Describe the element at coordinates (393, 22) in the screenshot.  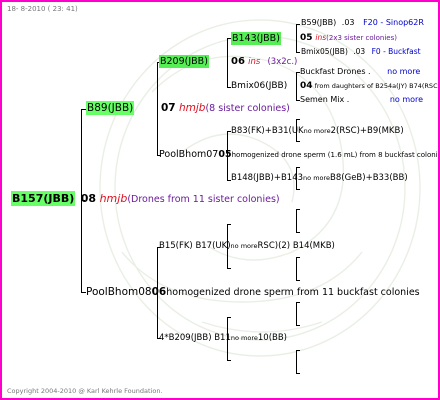
I see `q3-rt-line: F20 - Sinop62R` at that location.